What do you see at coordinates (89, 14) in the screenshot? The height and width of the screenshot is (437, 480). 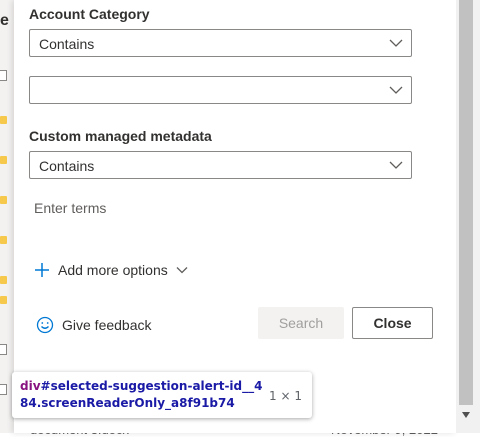 I see `account-category-label: Account Category` at bounding box center [89, 14].